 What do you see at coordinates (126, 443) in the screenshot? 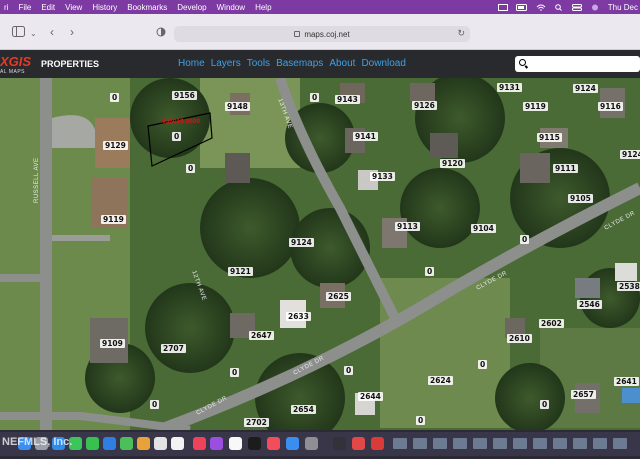
I see `maps-icon` at bounding box center [126, 443].